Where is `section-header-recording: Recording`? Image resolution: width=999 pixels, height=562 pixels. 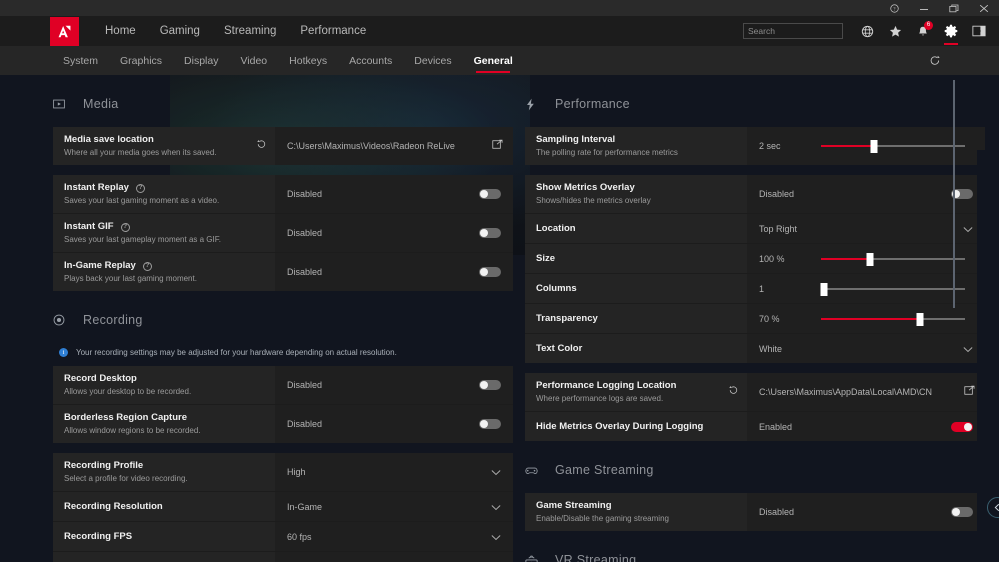 section-header-recording: Recording is located at coordinates (283, 320).